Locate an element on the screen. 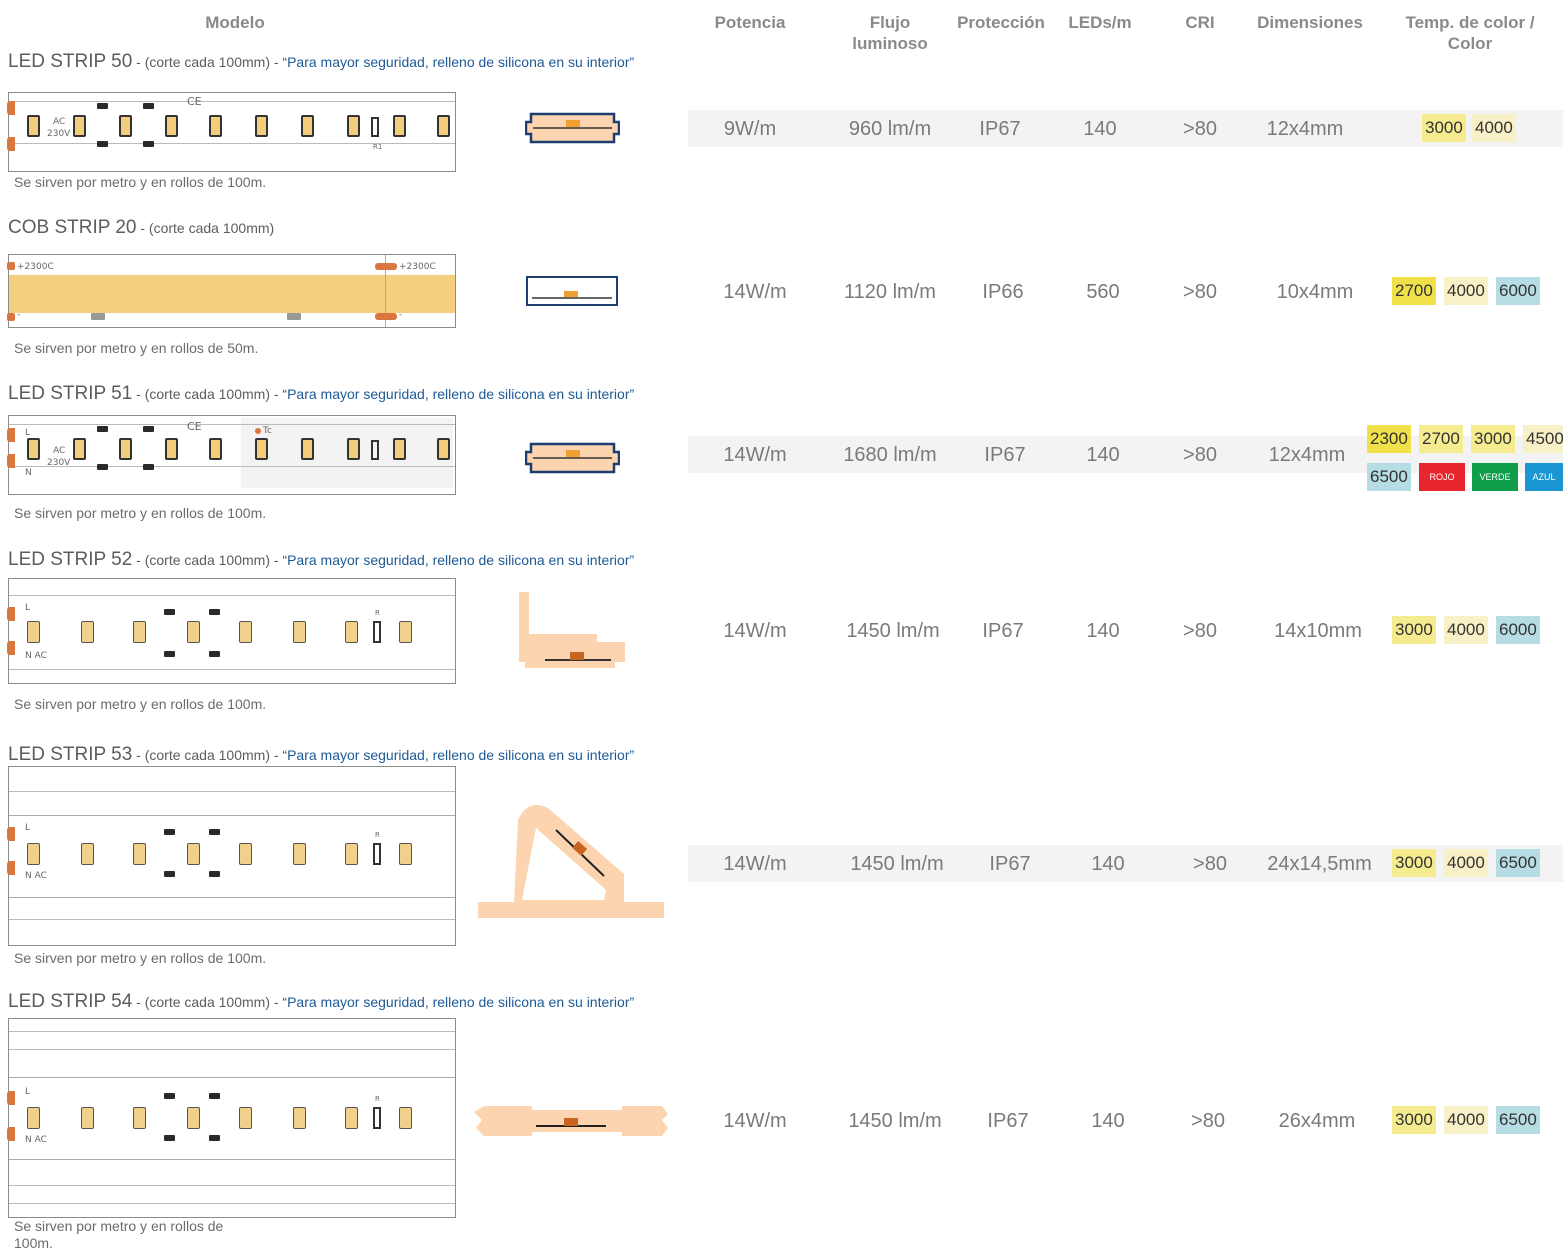 This screenshot has height=1252, width=1563. product-cut-info: - (corte cada 100mm) is located at coordinates (205, 228).